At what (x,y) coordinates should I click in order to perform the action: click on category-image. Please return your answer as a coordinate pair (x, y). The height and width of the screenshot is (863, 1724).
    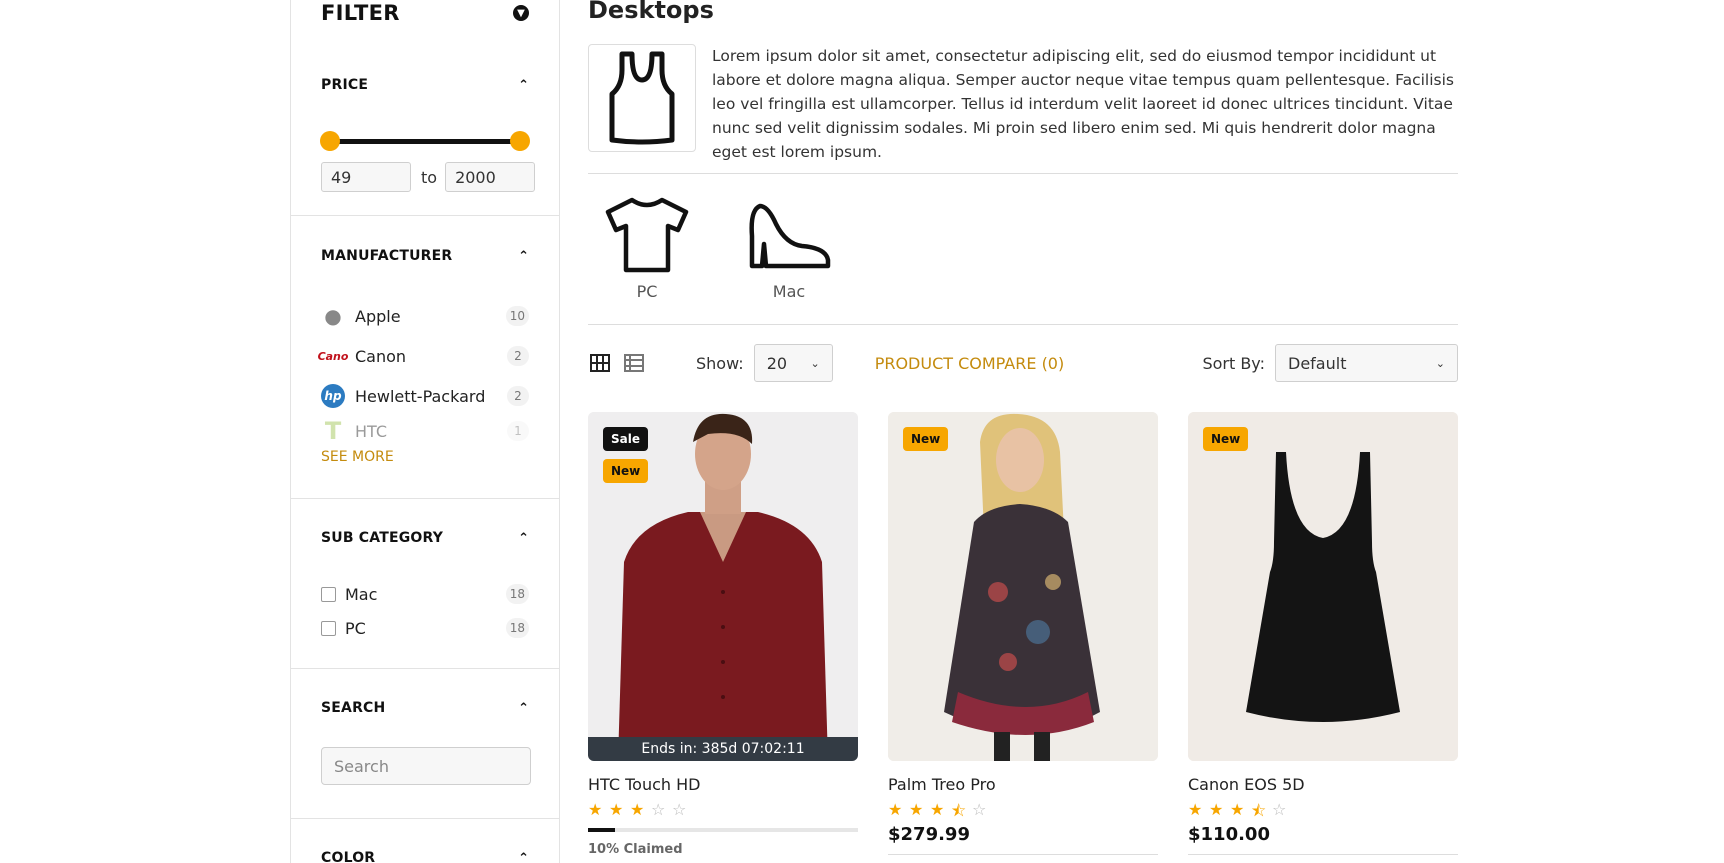
    Looking at the image, I should click on (642, 98).